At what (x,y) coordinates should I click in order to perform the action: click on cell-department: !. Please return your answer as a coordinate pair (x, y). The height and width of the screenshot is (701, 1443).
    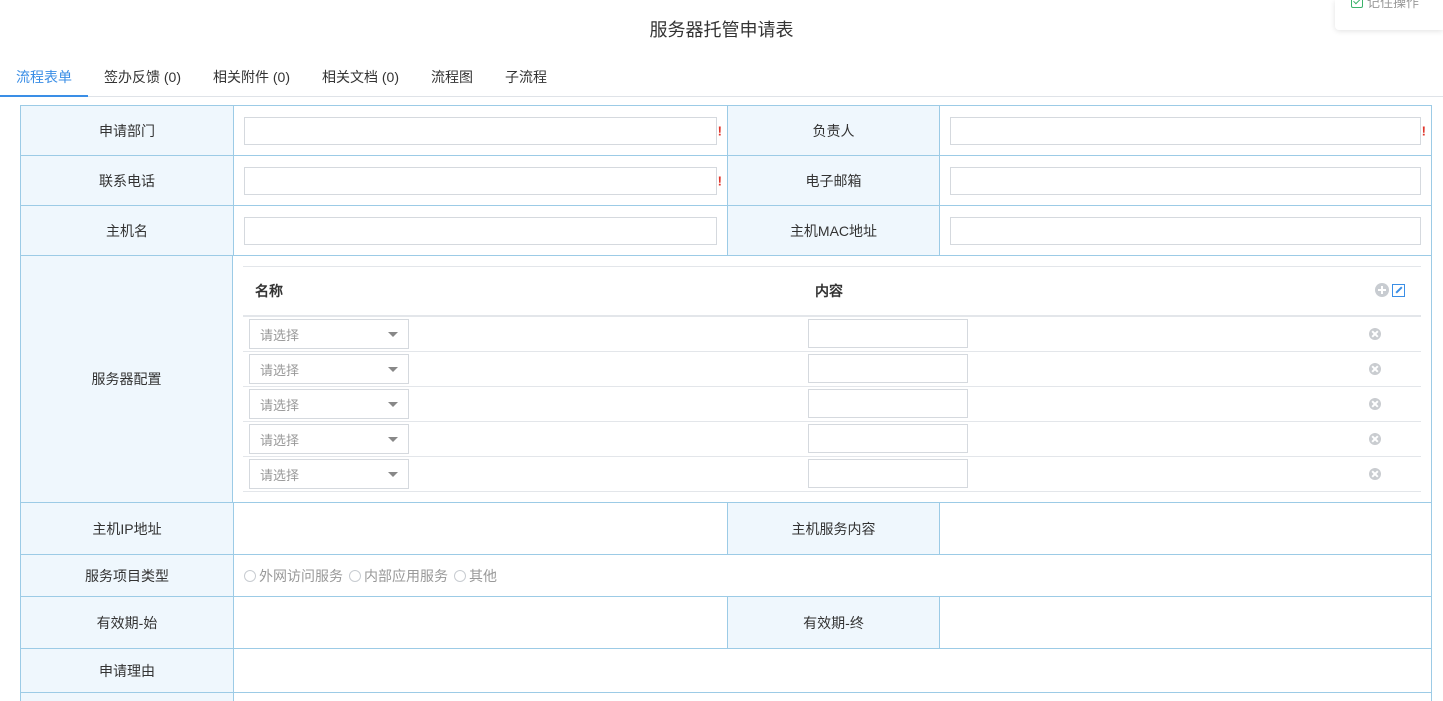
    Looking at the image, I should click on (480, 130).